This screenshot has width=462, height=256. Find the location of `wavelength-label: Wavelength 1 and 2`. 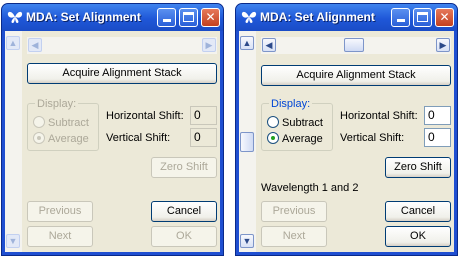

wavelength-label: Wavelength 1 and 2 is located at coordinates (310, 188).